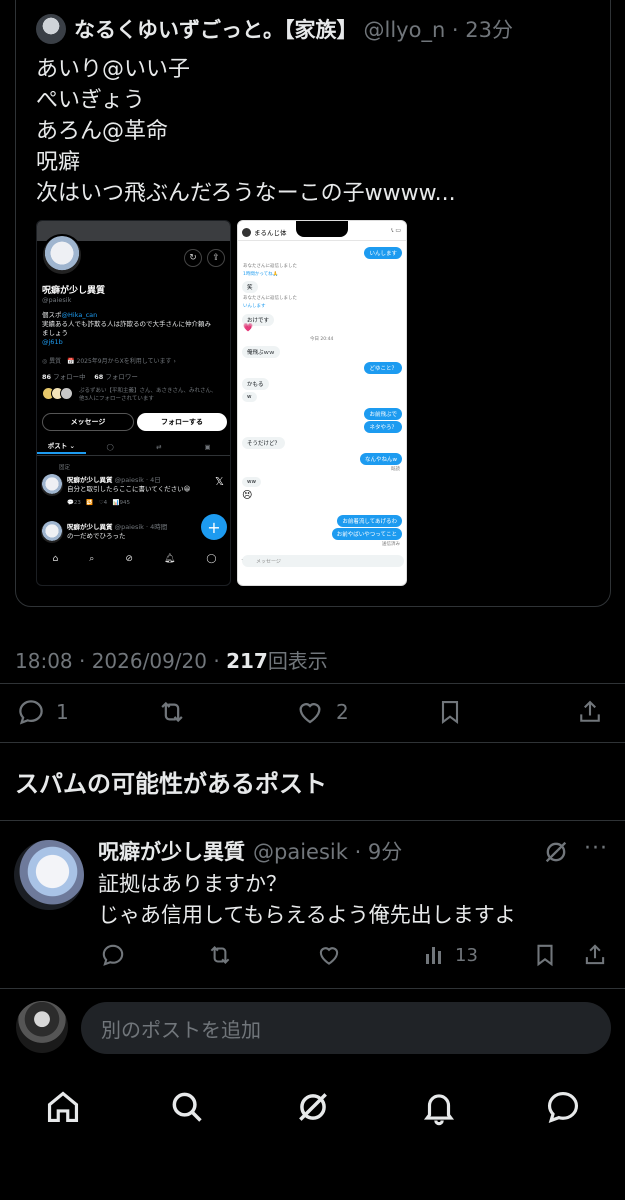  I want to click on reply-button: 1, so click(42, 712).